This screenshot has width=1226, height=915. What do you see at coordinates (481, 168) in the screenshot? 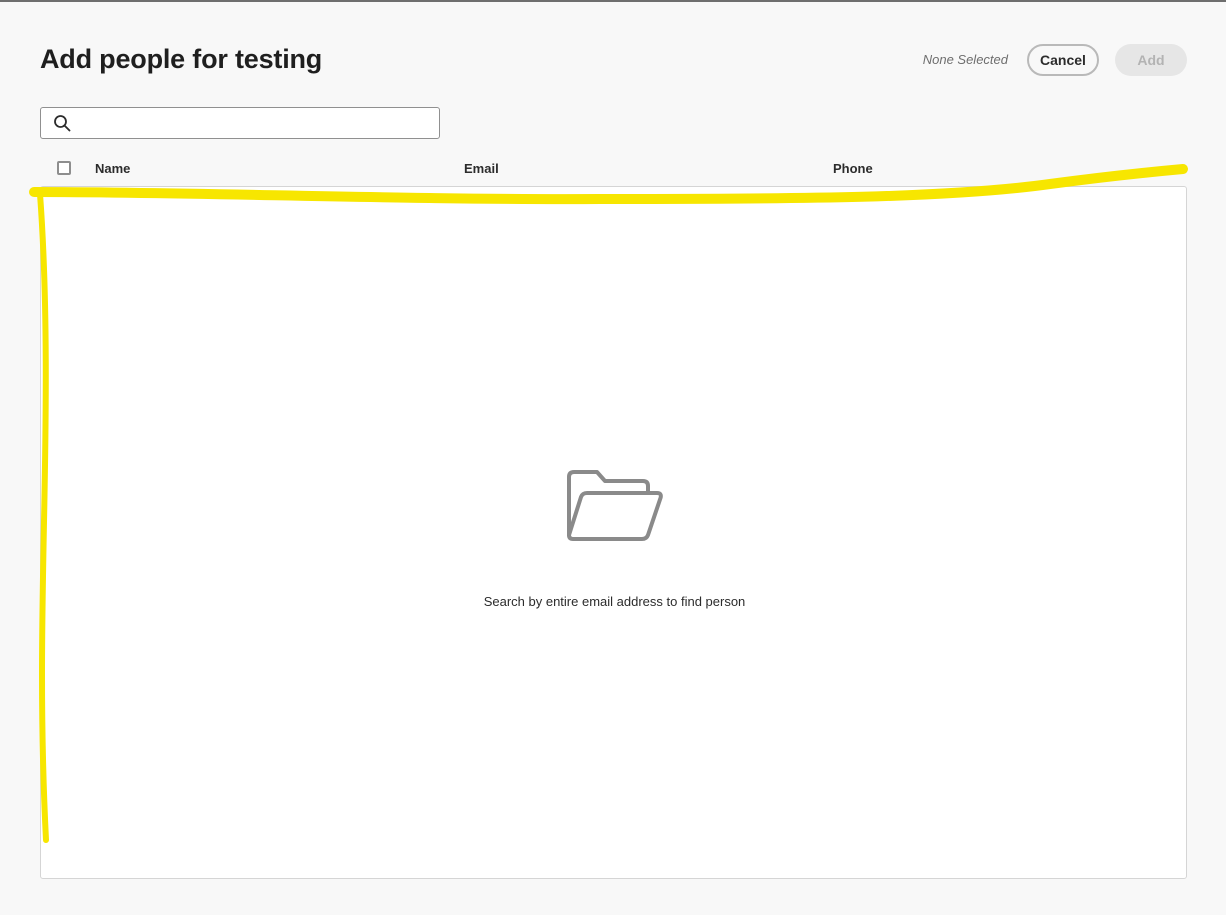
I see `column-header-email: Email` at bounding box center [481, 168].